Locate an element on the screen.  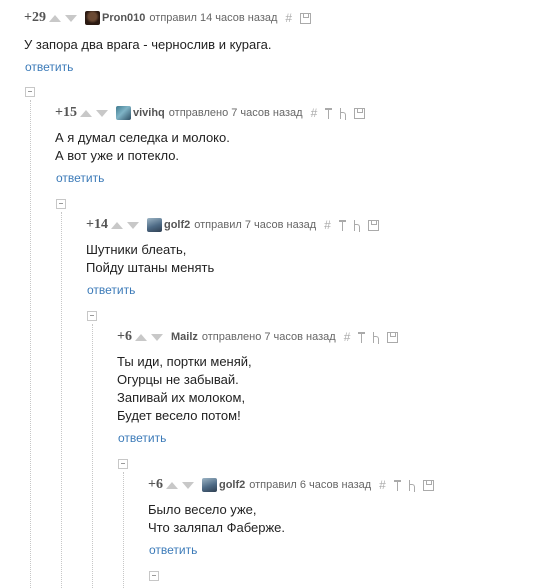
username: vivihq is located at coordinates (149, 113).